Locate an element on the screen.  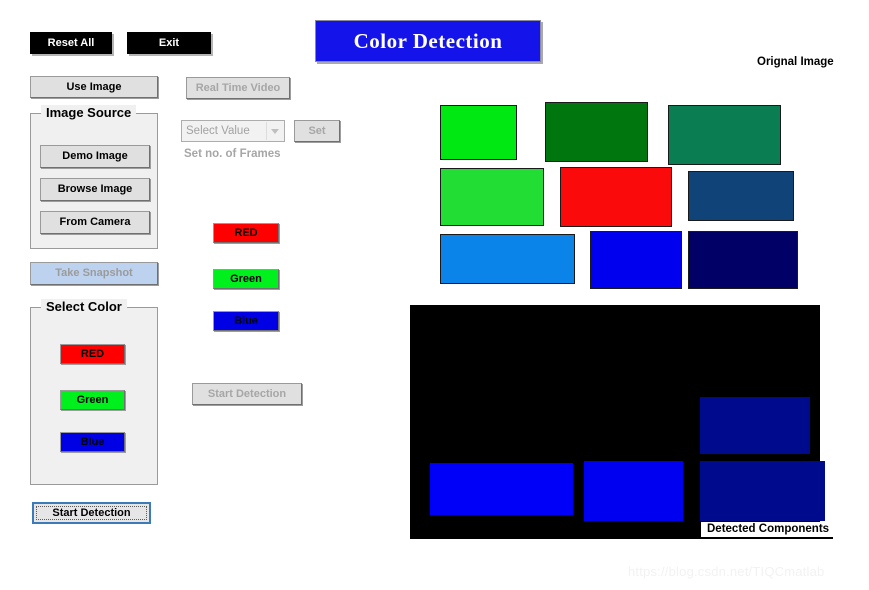
real-time-video-label: Real Time Video is located at coordinates (238, 87).